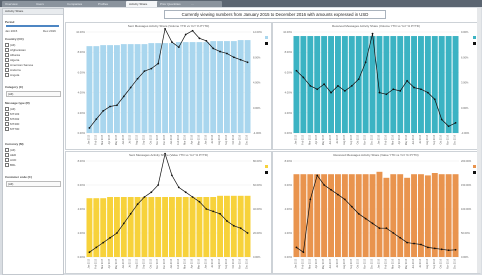 This screenshot has height=275, width=482. I want to click on filter-option: Albania, so click(12, 55).